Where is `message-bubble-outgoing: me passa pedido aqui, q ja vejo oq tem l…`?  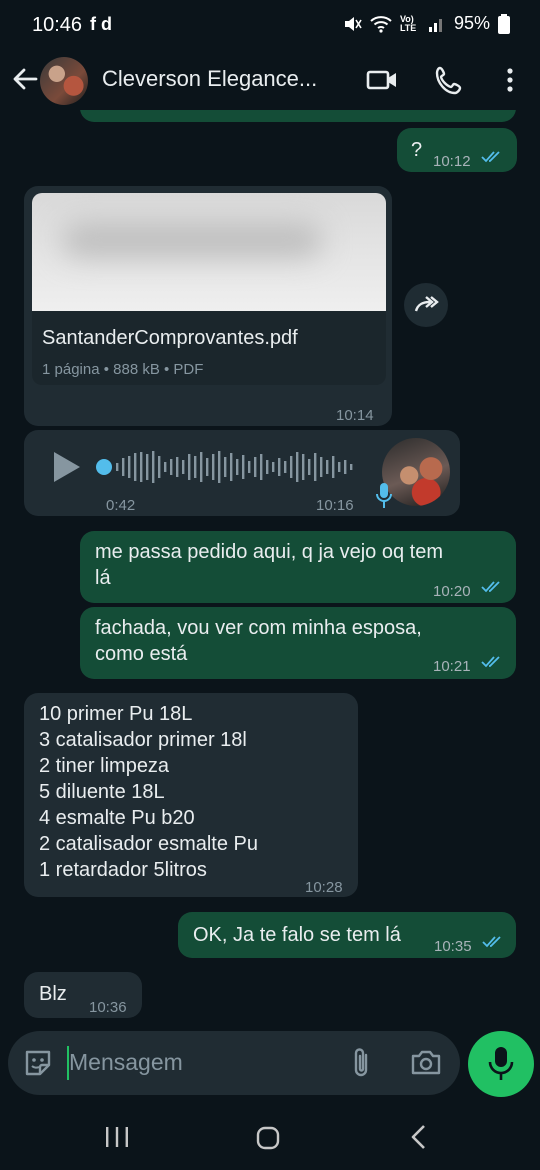 message-bubble-outgoing: me passa pedido aqui, q ja vejo oq tem l… is located at coordinates (298, 567).